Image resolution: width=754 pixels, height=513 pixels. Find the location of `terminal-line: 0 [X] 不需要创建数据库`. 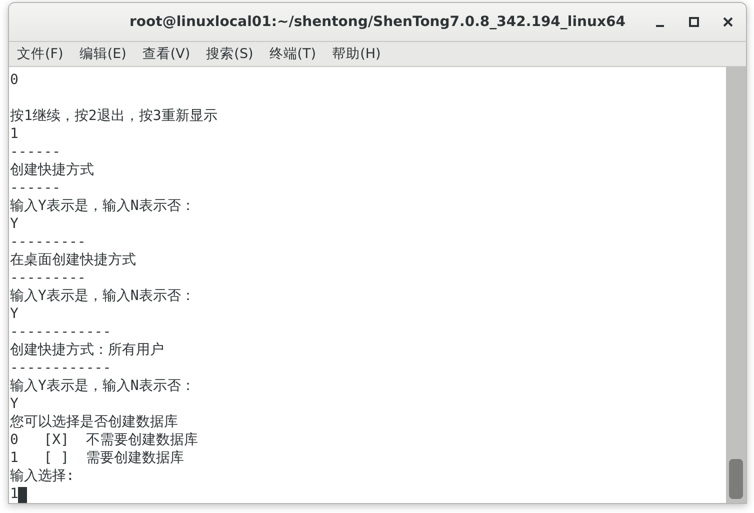

terminal-line: 0 [X] 不需要创建数据库 is located at coordinates (104, 440).